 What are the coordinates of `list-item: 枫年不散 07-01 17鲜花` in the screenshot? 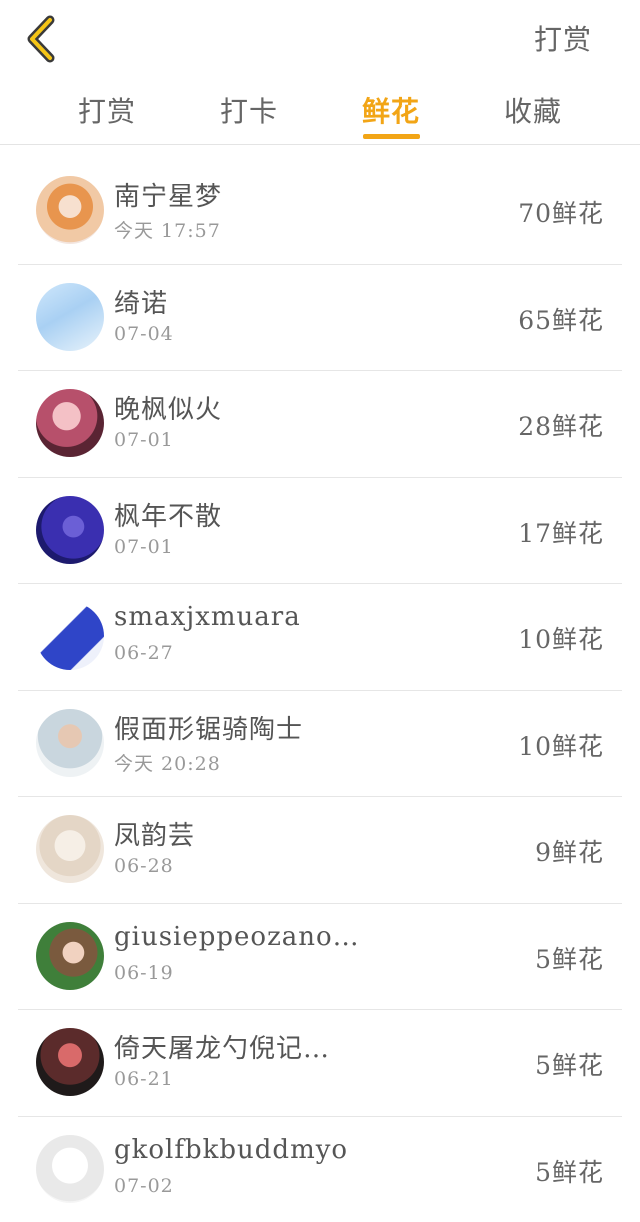 It's located at (320, 531).